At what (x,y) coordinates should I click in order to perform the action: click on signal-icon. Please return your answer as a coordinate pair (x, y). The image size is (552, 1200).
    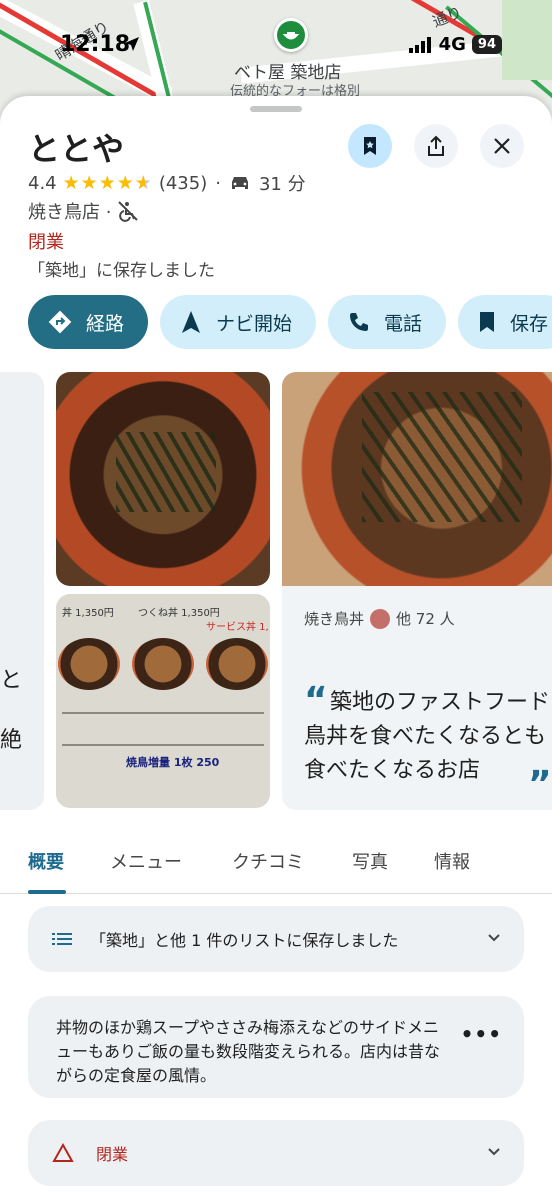
    Looking at the image, I should click on (419, 44).